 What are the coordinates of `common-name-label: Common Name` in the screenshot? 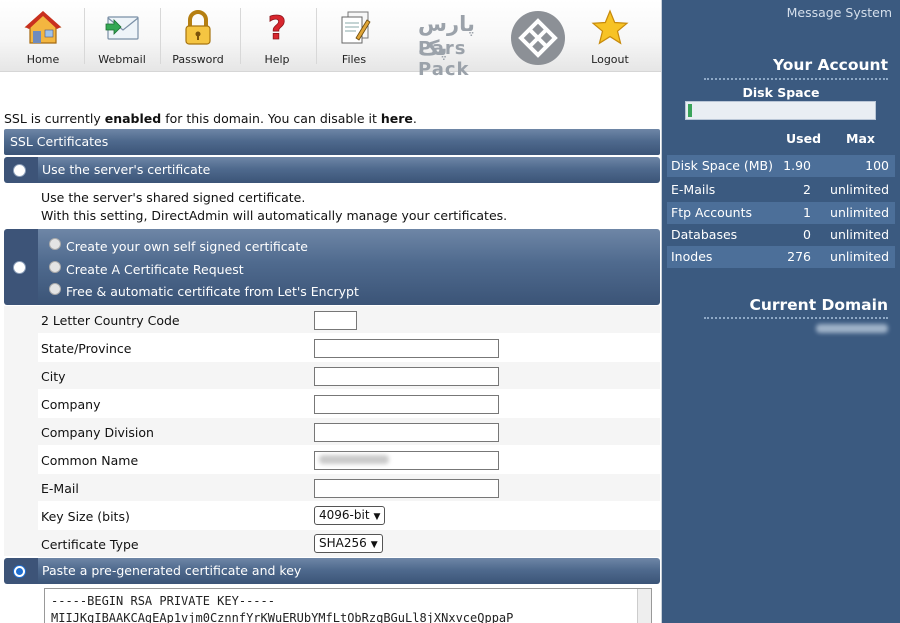 It's located at (90, 460).